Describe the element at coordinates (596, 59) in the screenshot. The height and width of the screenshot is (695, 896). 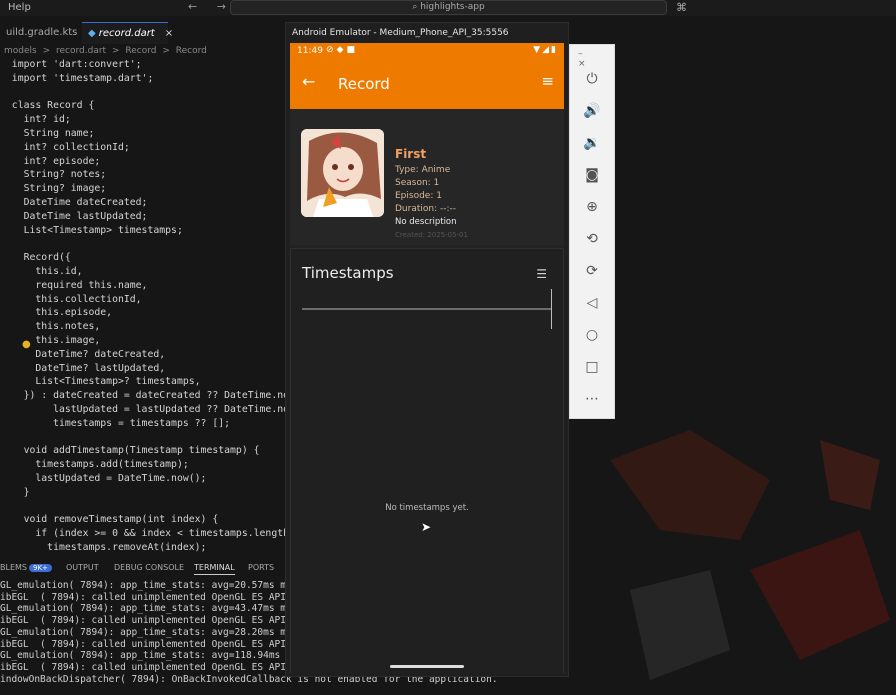
I see `window-buttons: –×` at that location.